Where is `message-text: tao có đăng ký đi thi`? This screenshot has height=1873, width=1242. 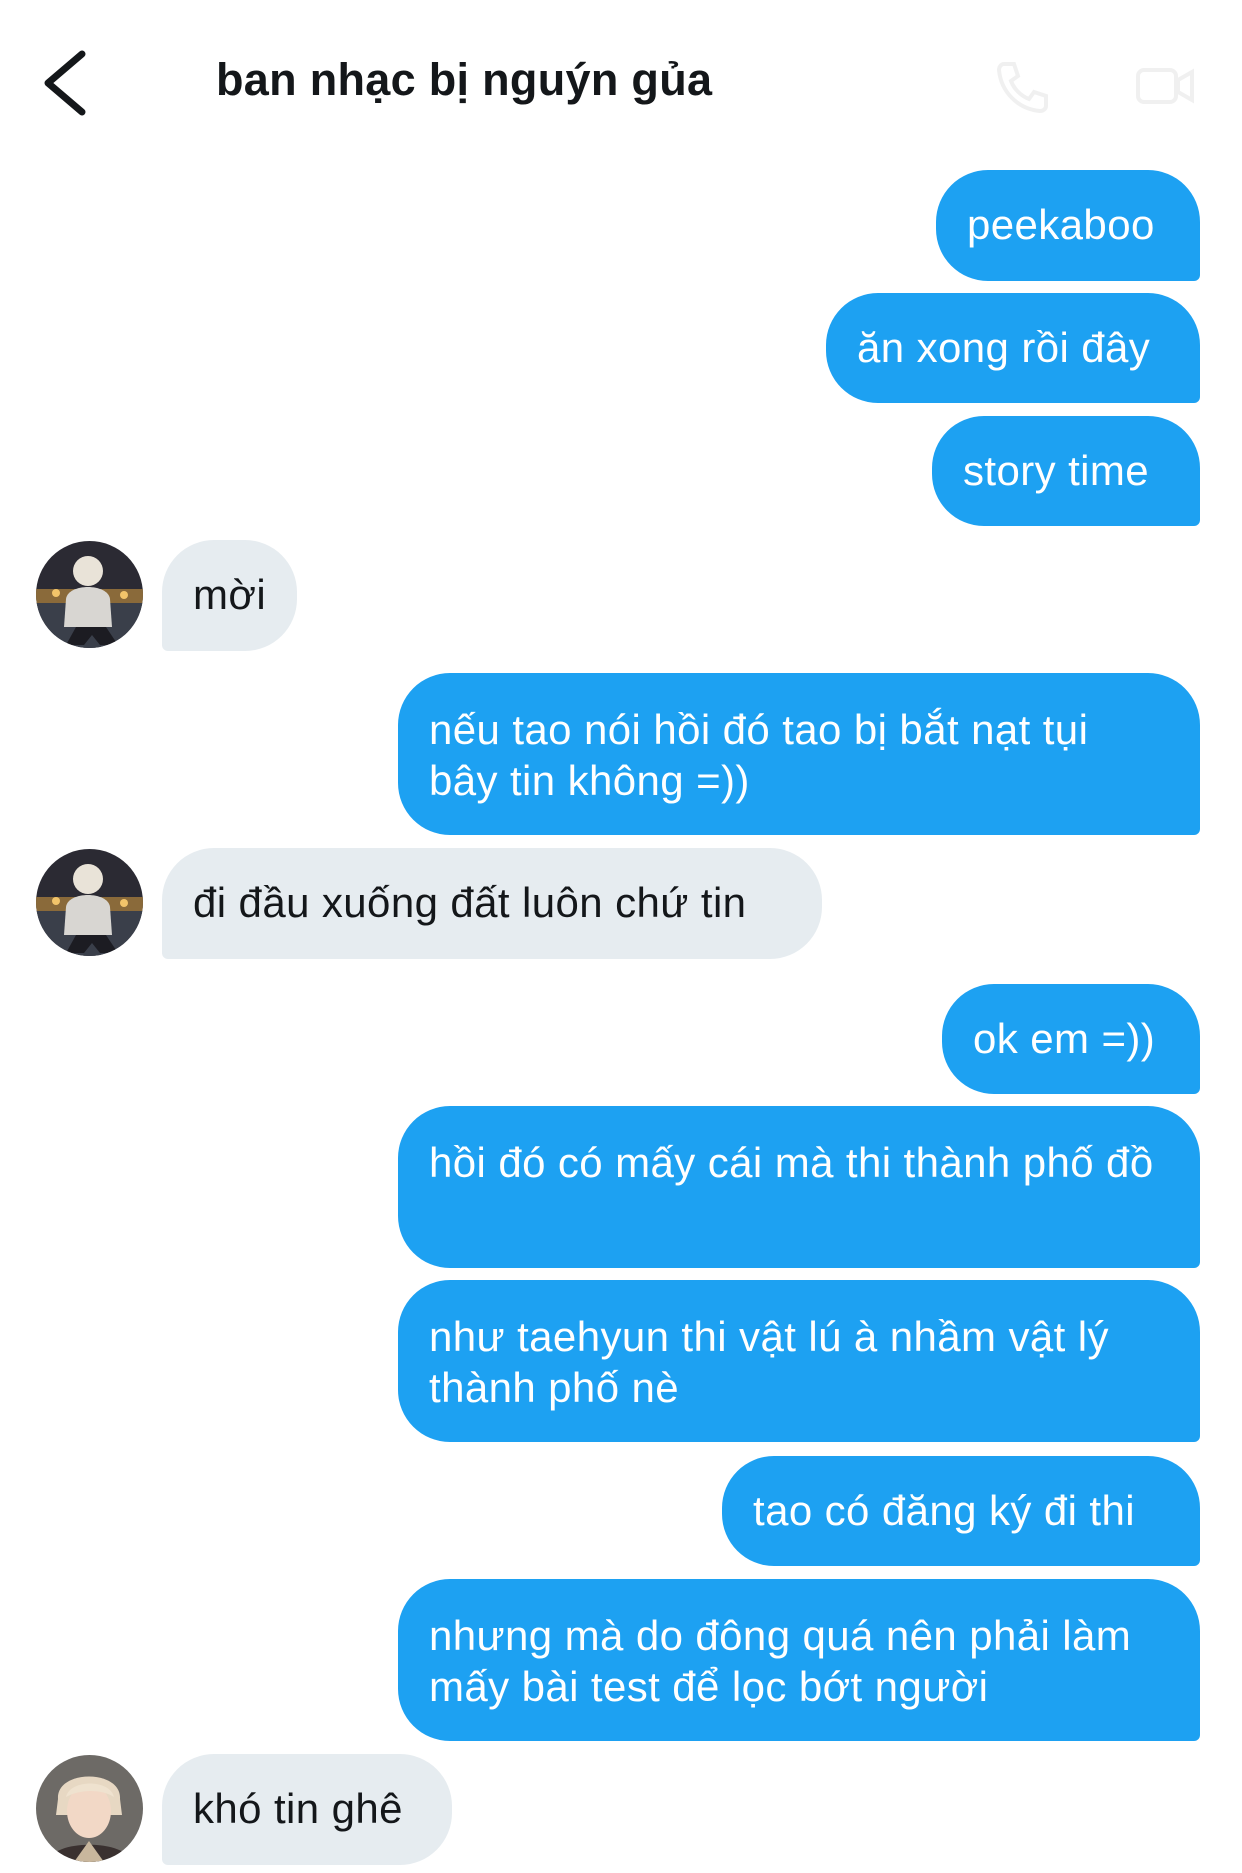 message-text: tao có đăng ký đi thi is located at coordinates (944, 1510).